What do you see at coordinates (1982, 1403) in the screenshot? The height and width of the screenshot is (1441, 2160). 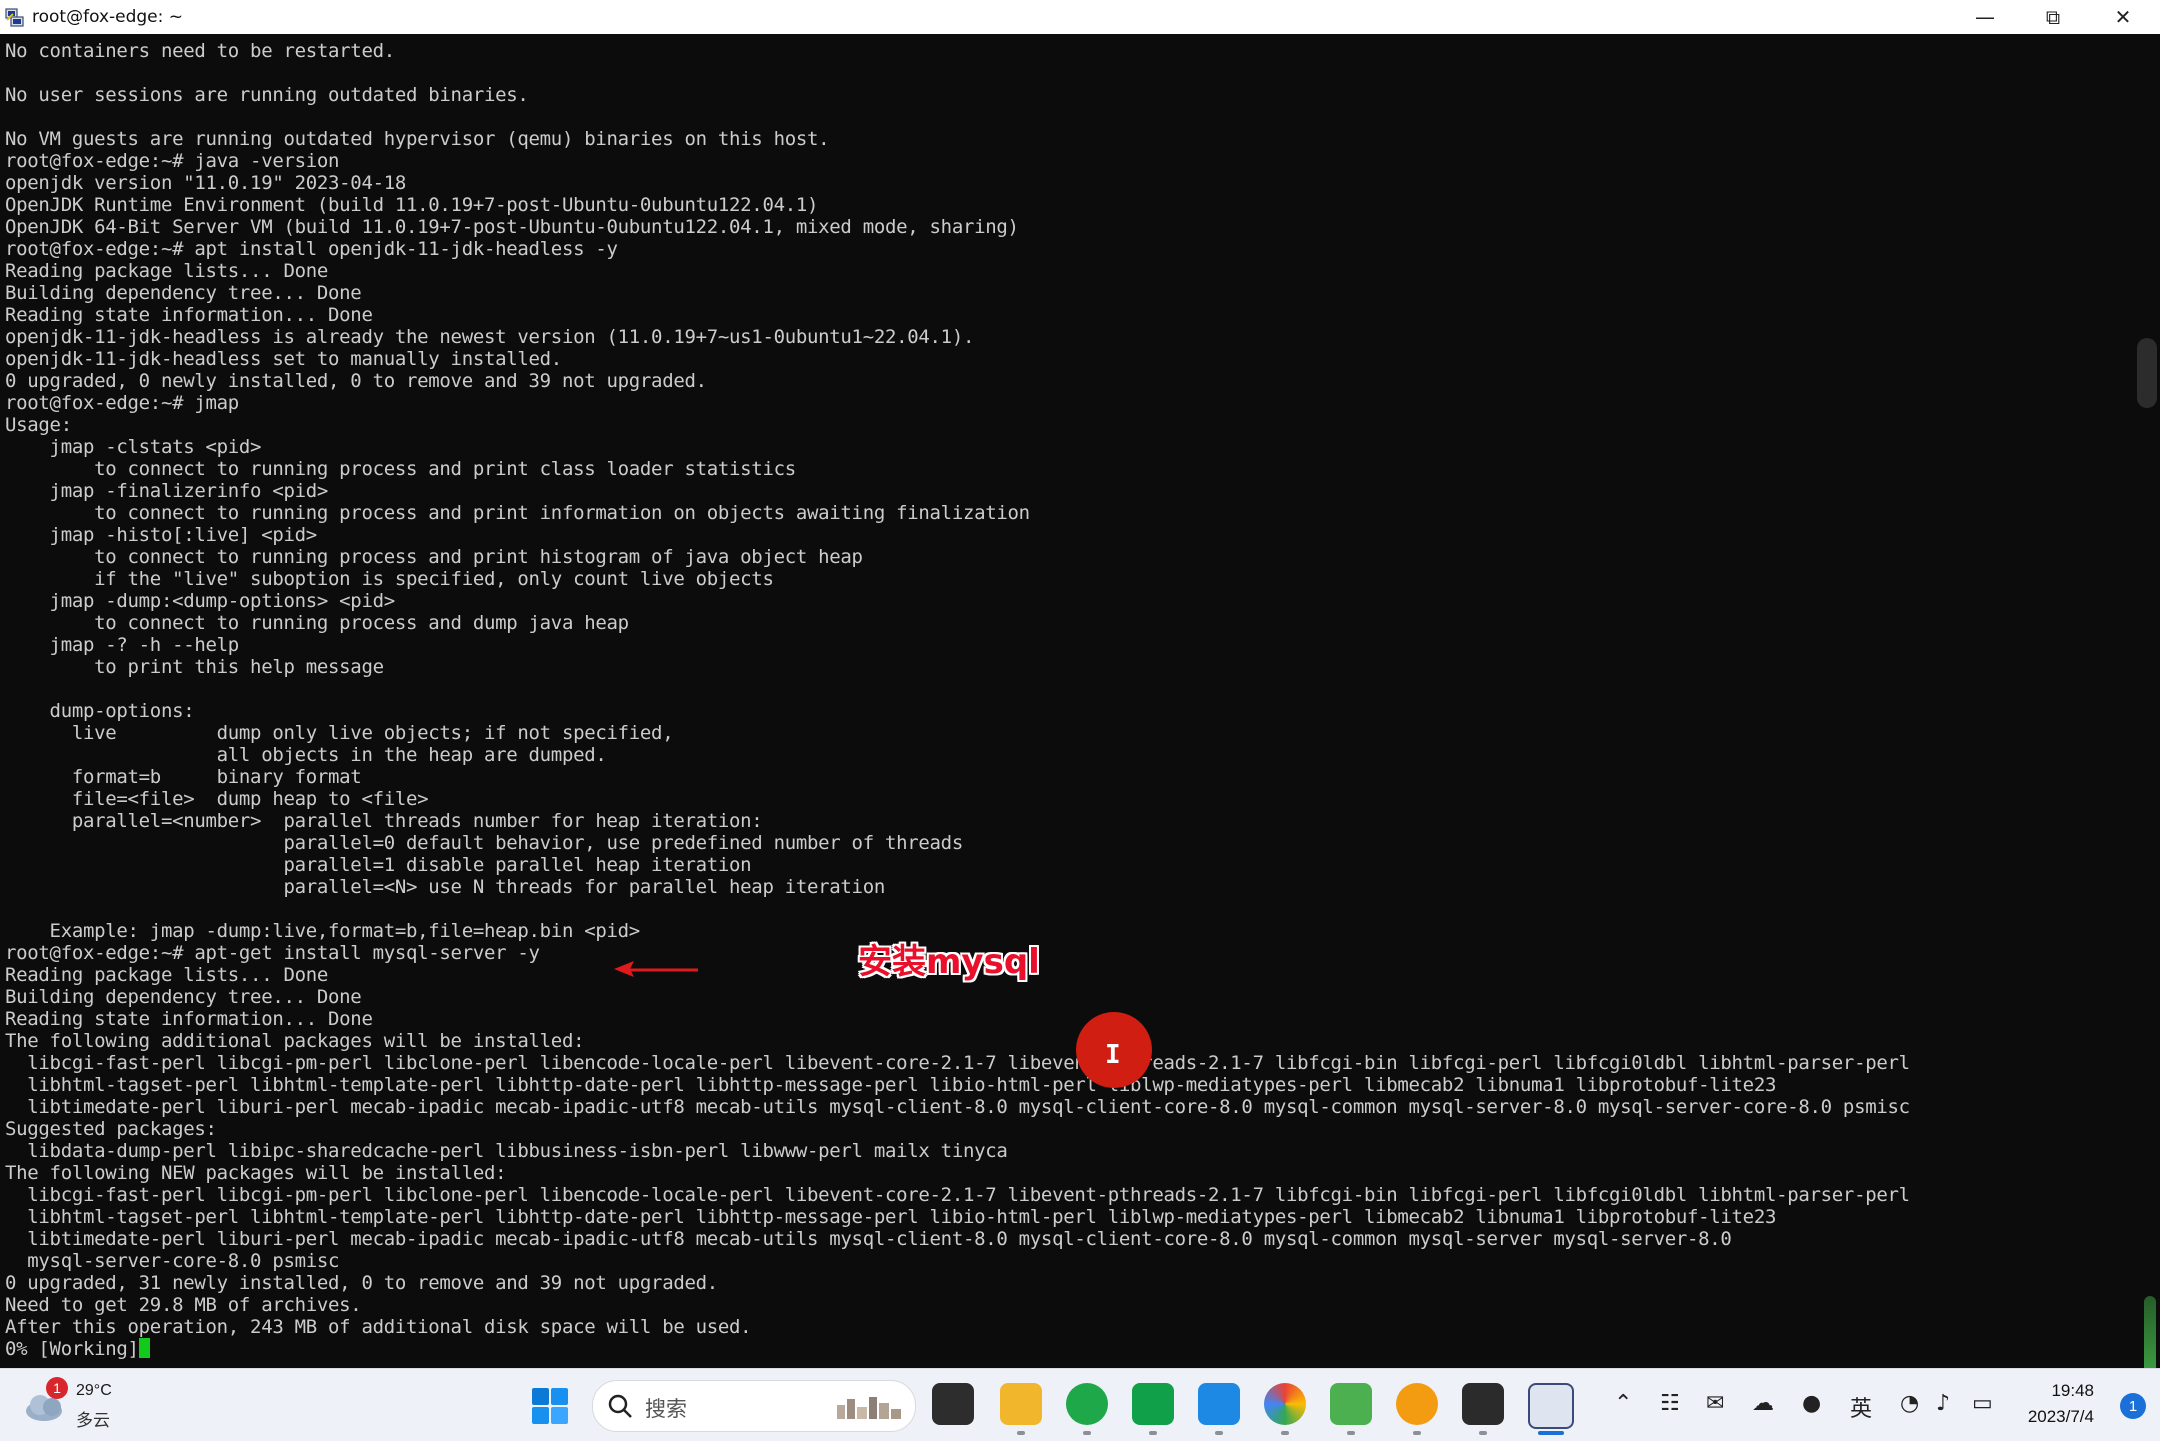 I see `battery-icon: ▭` at bounding box center [1982, 1403].